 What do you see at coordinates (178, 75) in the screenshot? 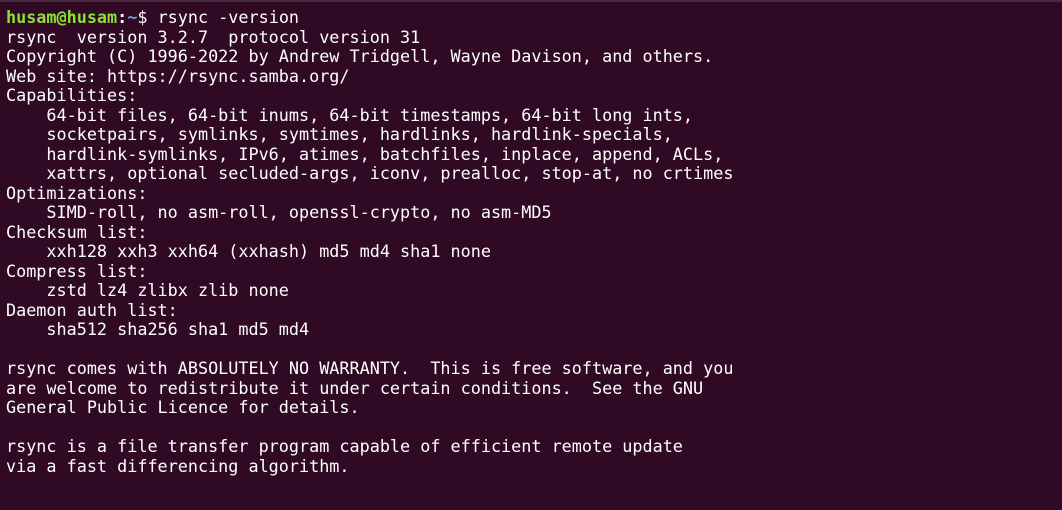
I see `output-line: Web site: https://rsync.samba.org/` at bounding box center [178, 75].